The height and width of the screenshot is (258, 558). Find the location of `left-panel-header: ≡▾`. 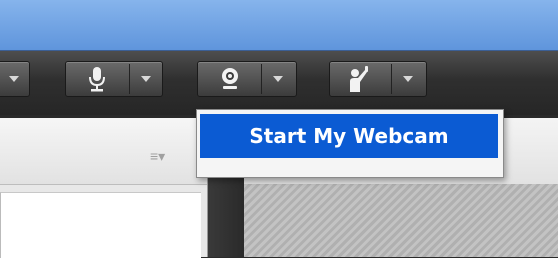

left-panel-header: ≡▾ is located at coordinates (103, 151).